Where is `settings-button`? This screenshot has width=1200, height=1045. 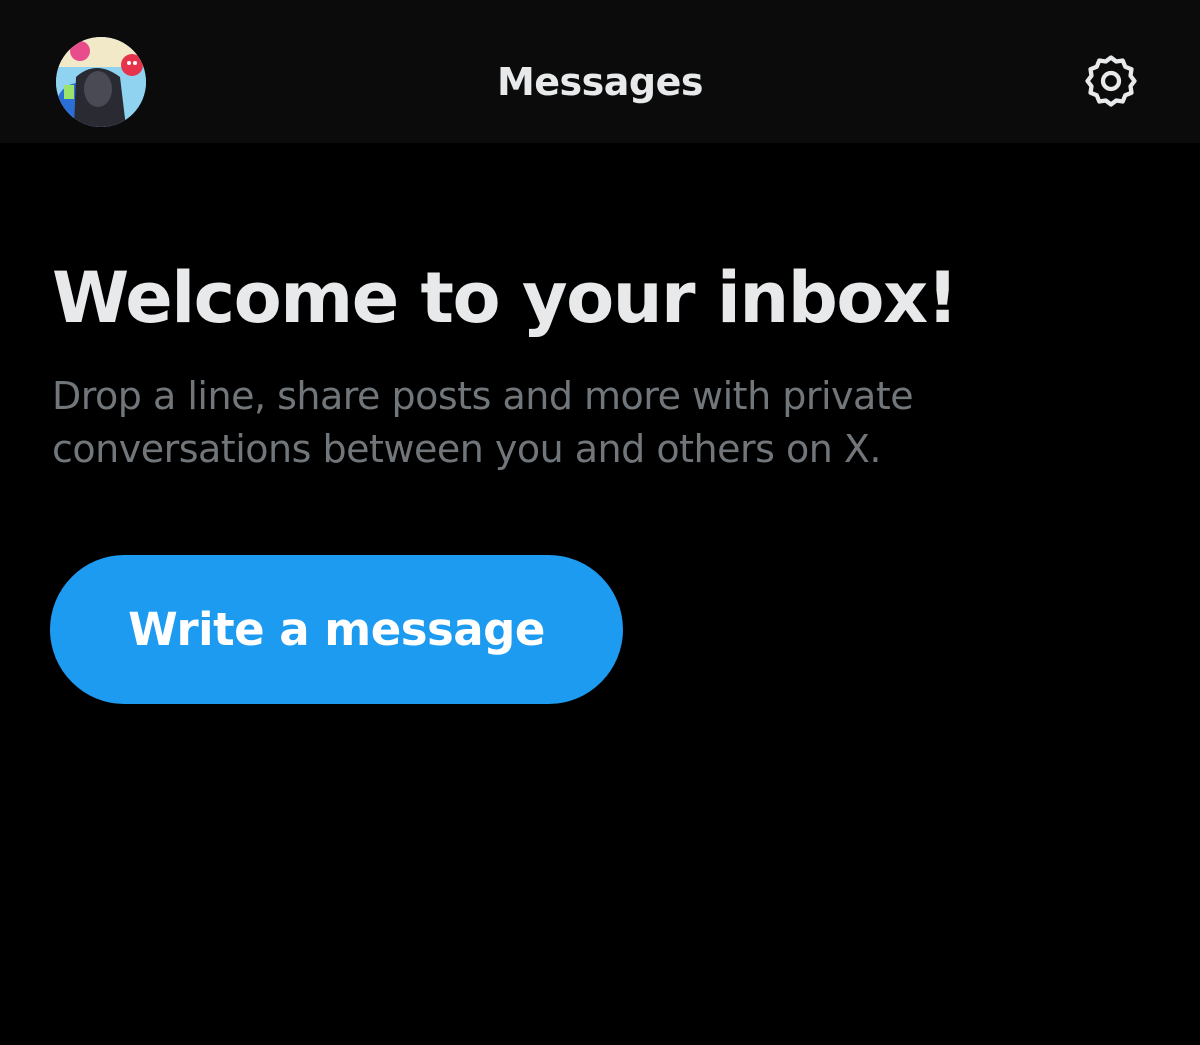
settings-button is located at coordinates (1111, 83).